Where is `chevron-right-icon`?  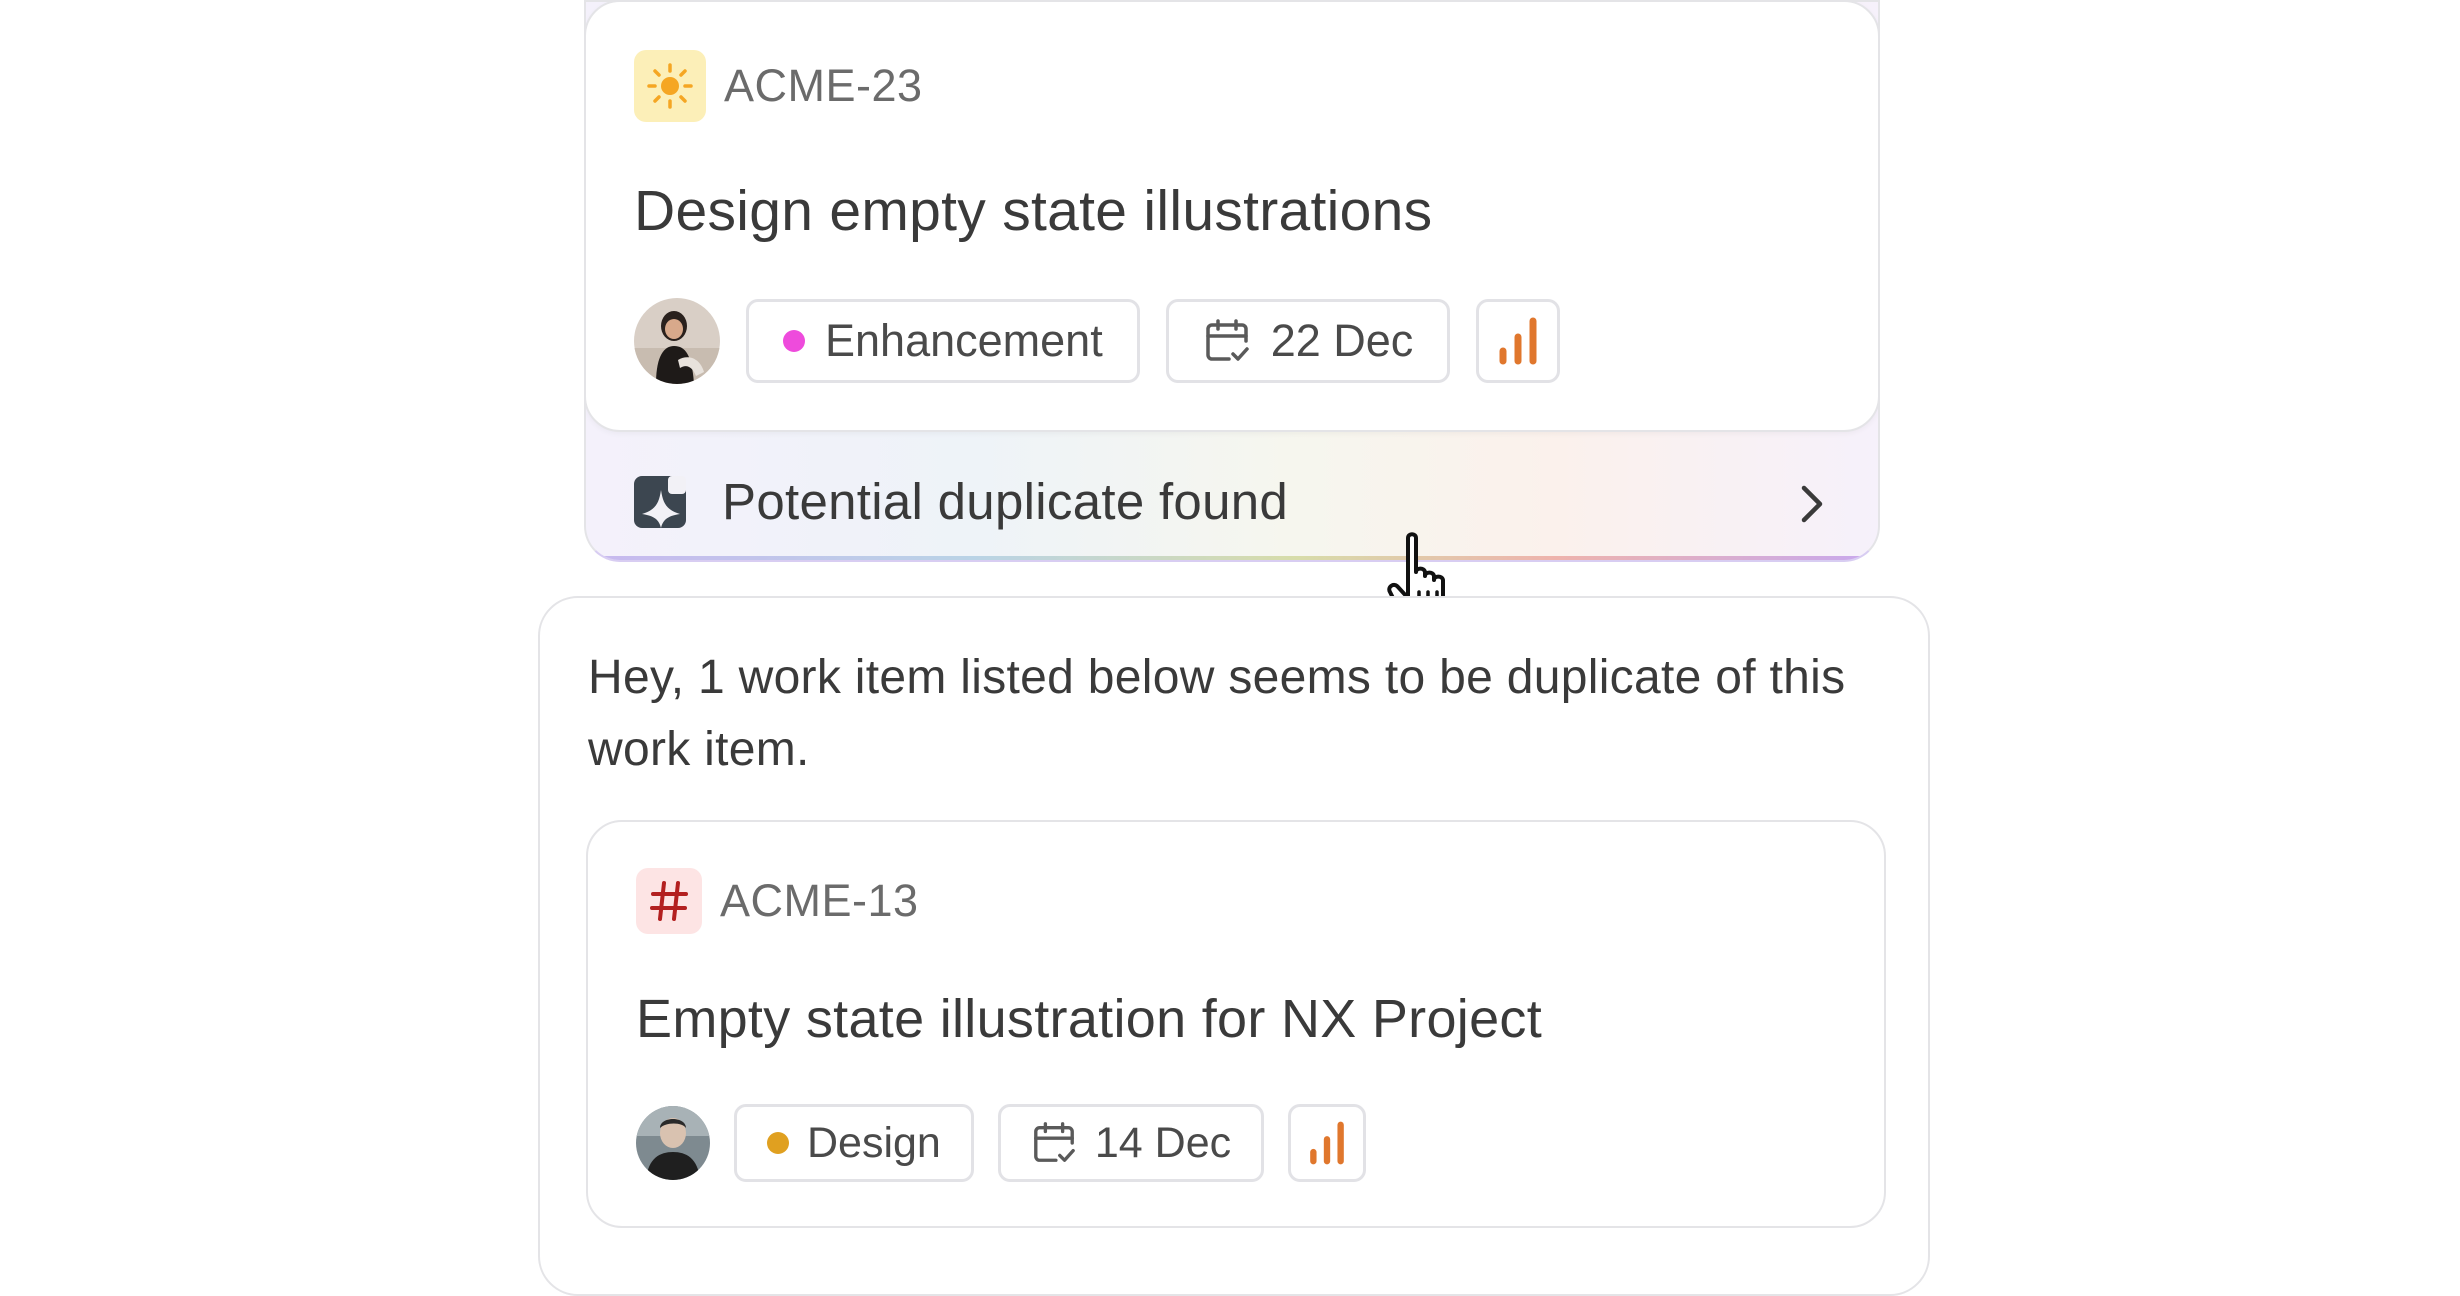
chevron-right-icon is located at coordinates (1812, 504).